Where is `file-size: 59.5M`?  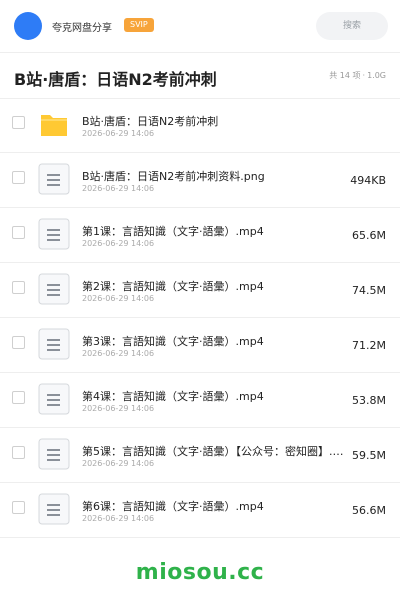 file-size: 59.5M is located at coordinates (369, 455).